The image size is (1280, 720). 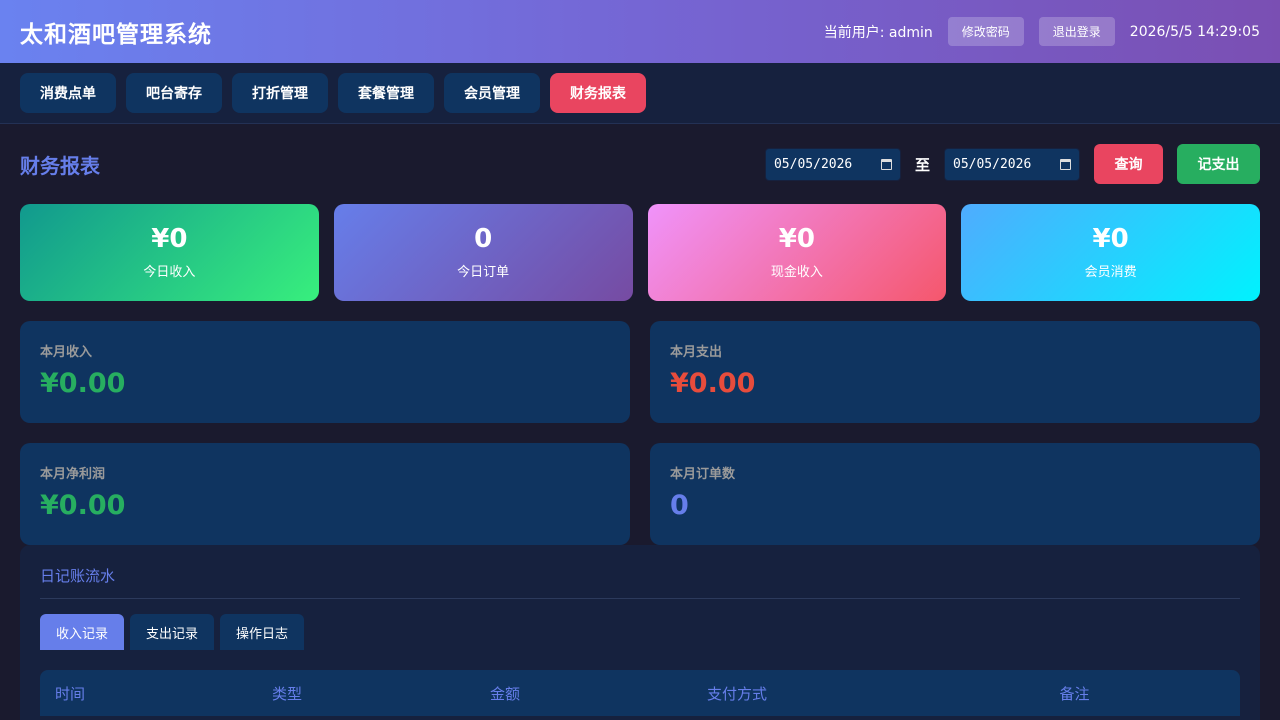 What do you see at coordinates (679, 505) in the screenshot?
I see `monthly-value: 0` at bounding box center [679, 505].